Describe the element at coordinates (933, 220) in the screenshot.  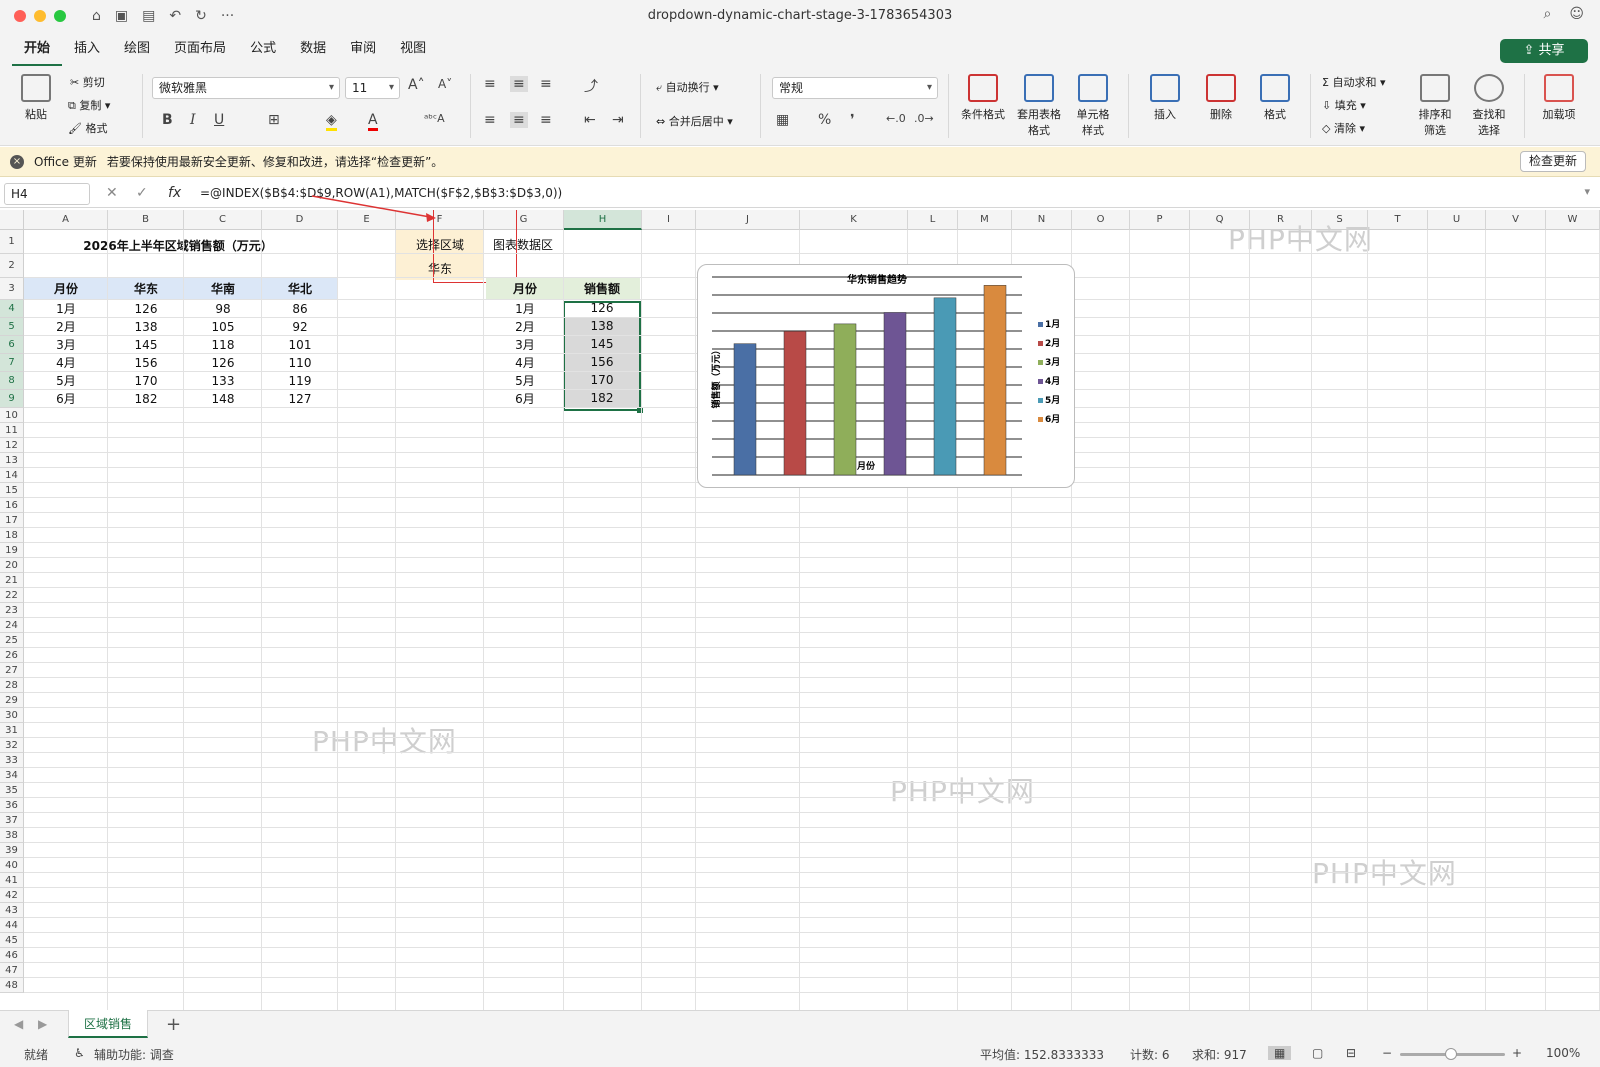
I see `column-header-l: L` at that location.